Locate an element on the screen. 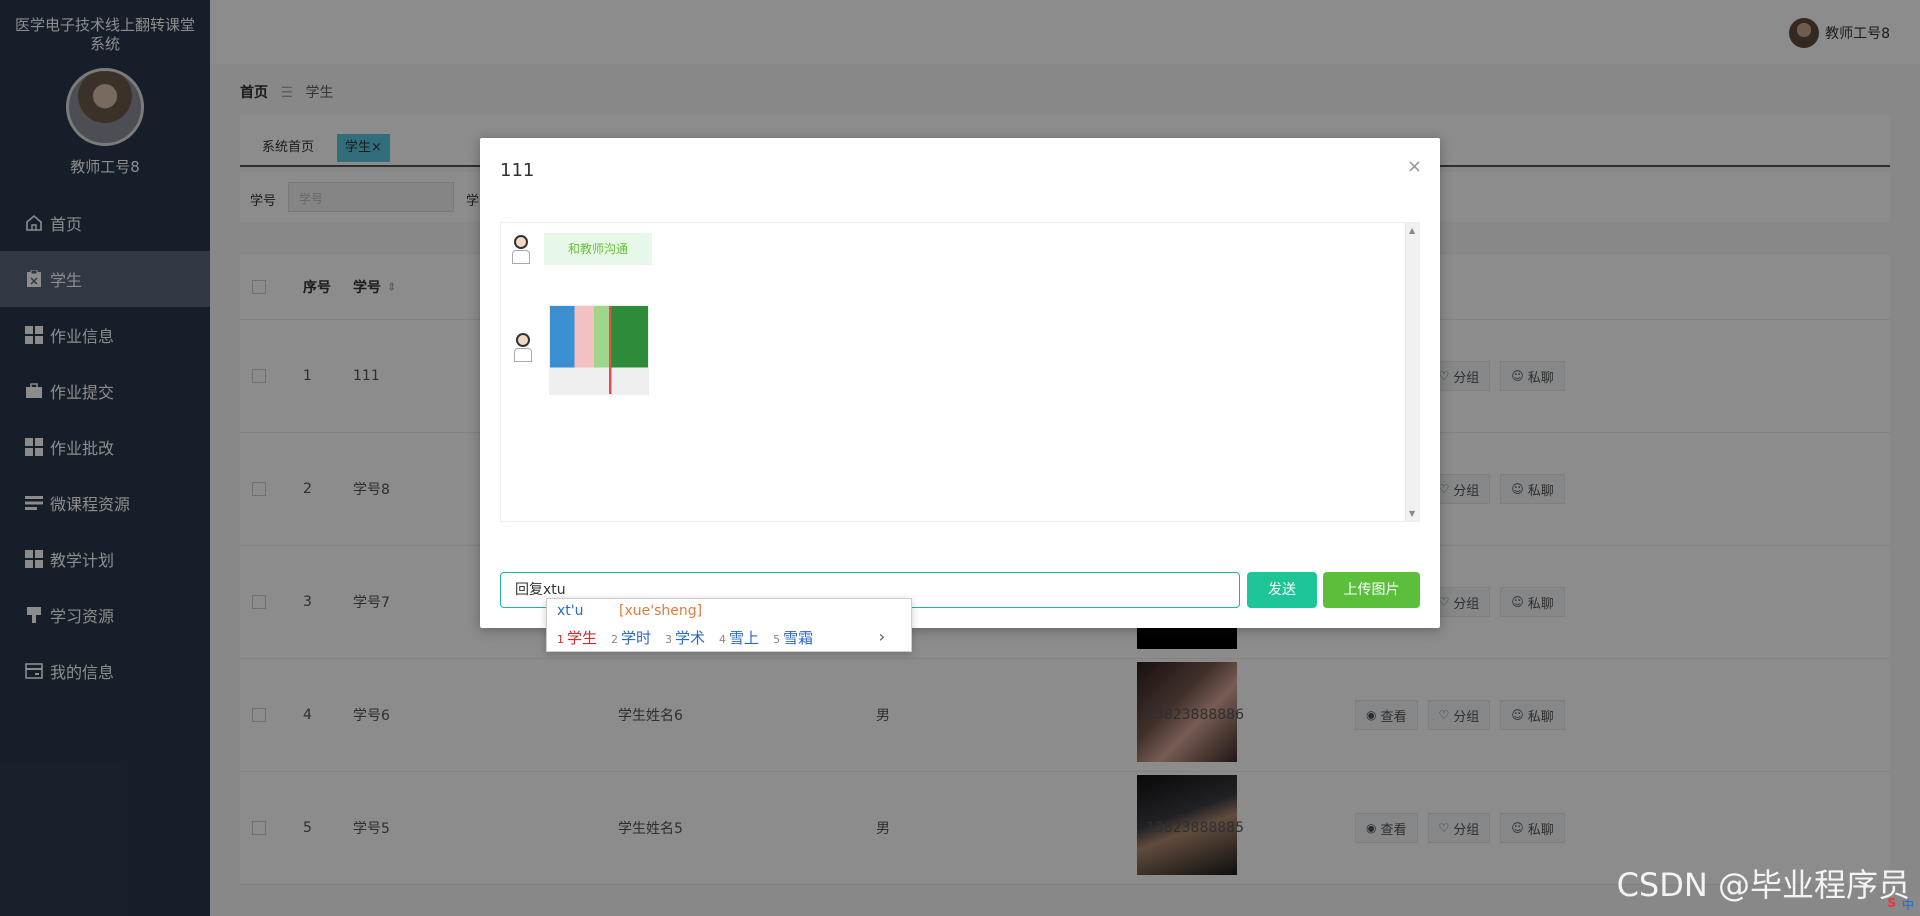 This screenshot has height=916, width=1920. chat-image is located at coordinates (599, 350).